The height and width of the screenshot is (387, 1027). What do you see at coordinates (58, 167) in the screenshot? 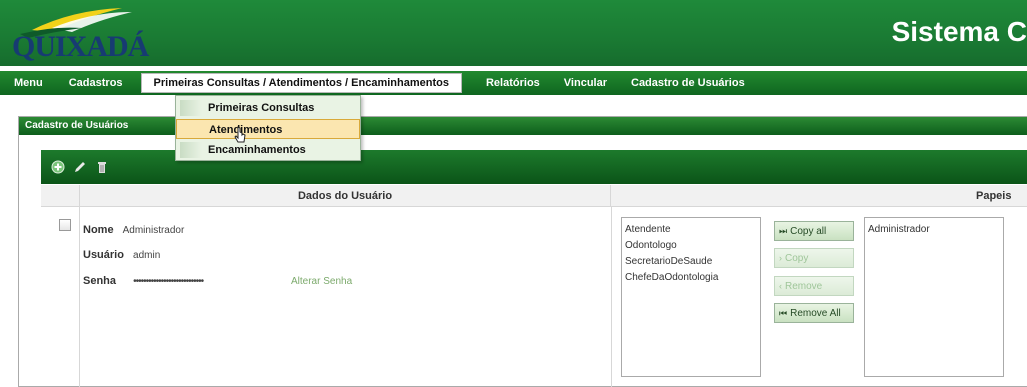
I see `add-icon` at bounding box center [58, 167].